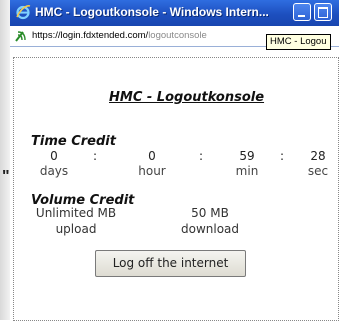 The width and height of the screenshot is (339, 321). Describe the element at coordinates (298, 42) in the screenshot. I see `title-tooltip: HMC - Logou` at that location.